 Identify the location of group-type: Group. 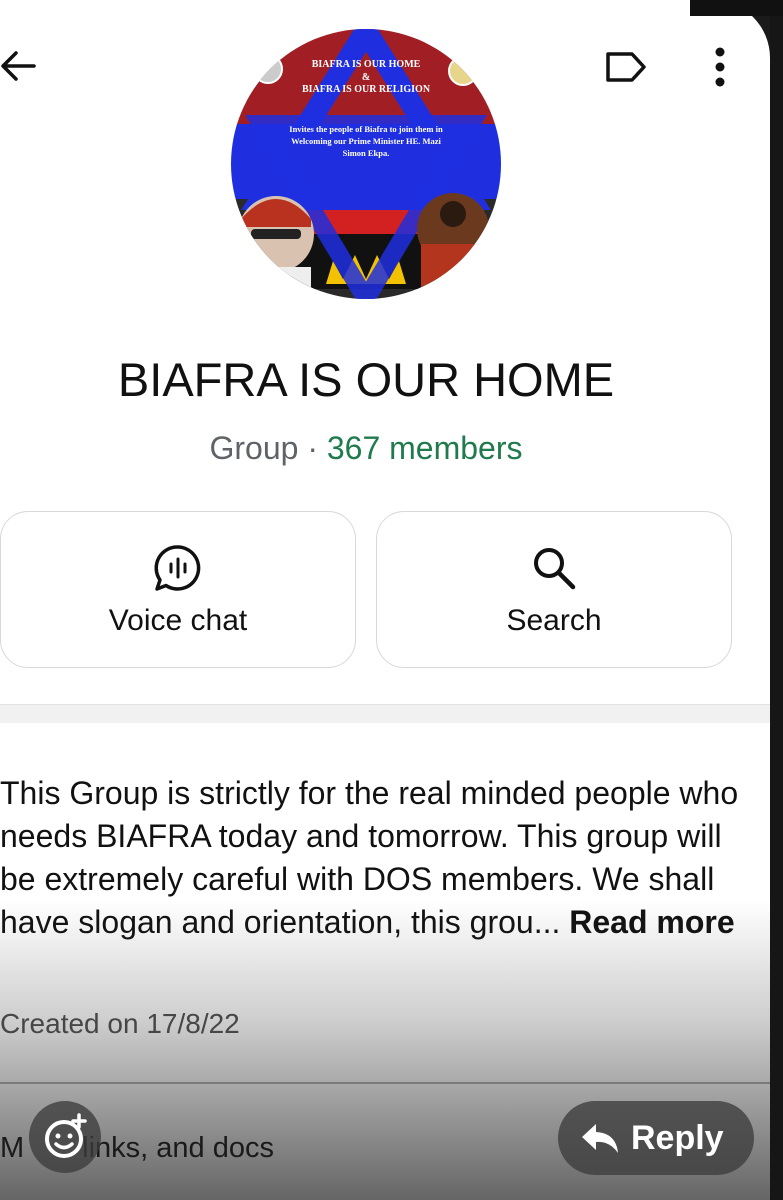
(254, 448).